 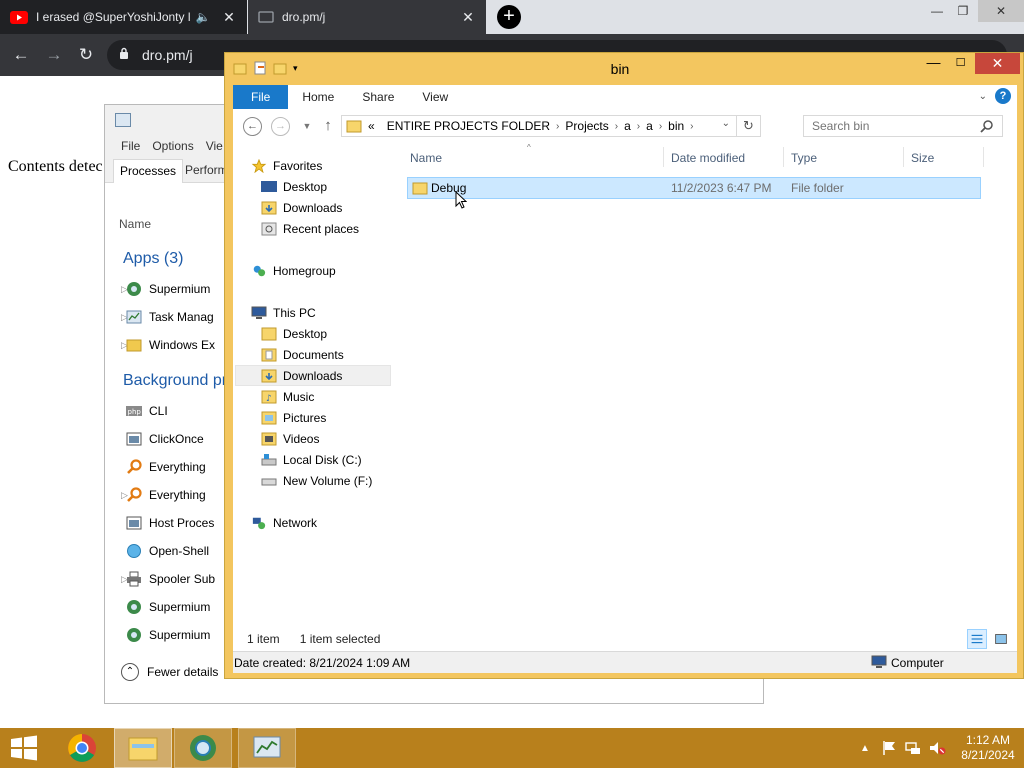 I want to click on file-row: Debug 11/2/2023 6:47 PM File folder, so click(x=694, y=188).